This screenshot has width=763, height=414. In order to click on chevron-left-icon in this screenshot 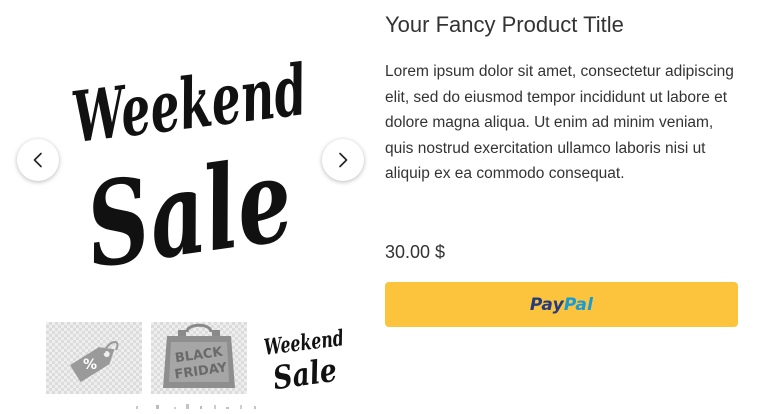, I will do `click(37, 160)`.